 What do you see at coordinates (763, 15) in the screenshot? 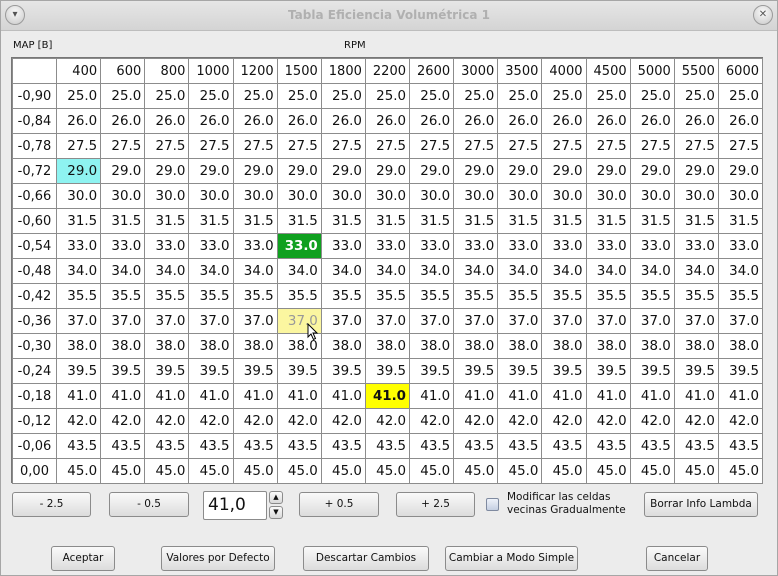
I see `close-icon: ✕` at bounding box center [763, 15].